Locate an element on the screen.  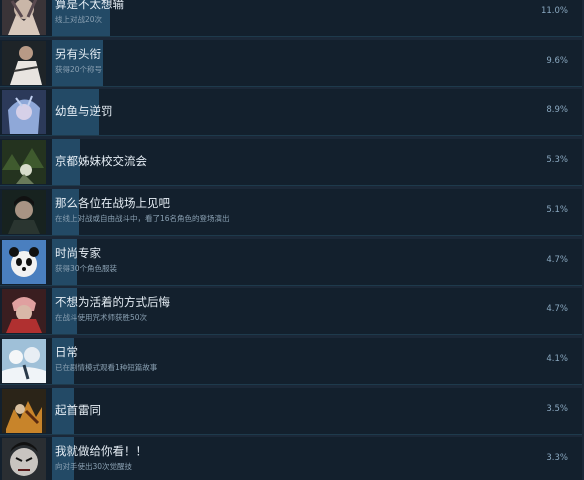
blue-haired-figure-icon is located at coordinates (24, 112).